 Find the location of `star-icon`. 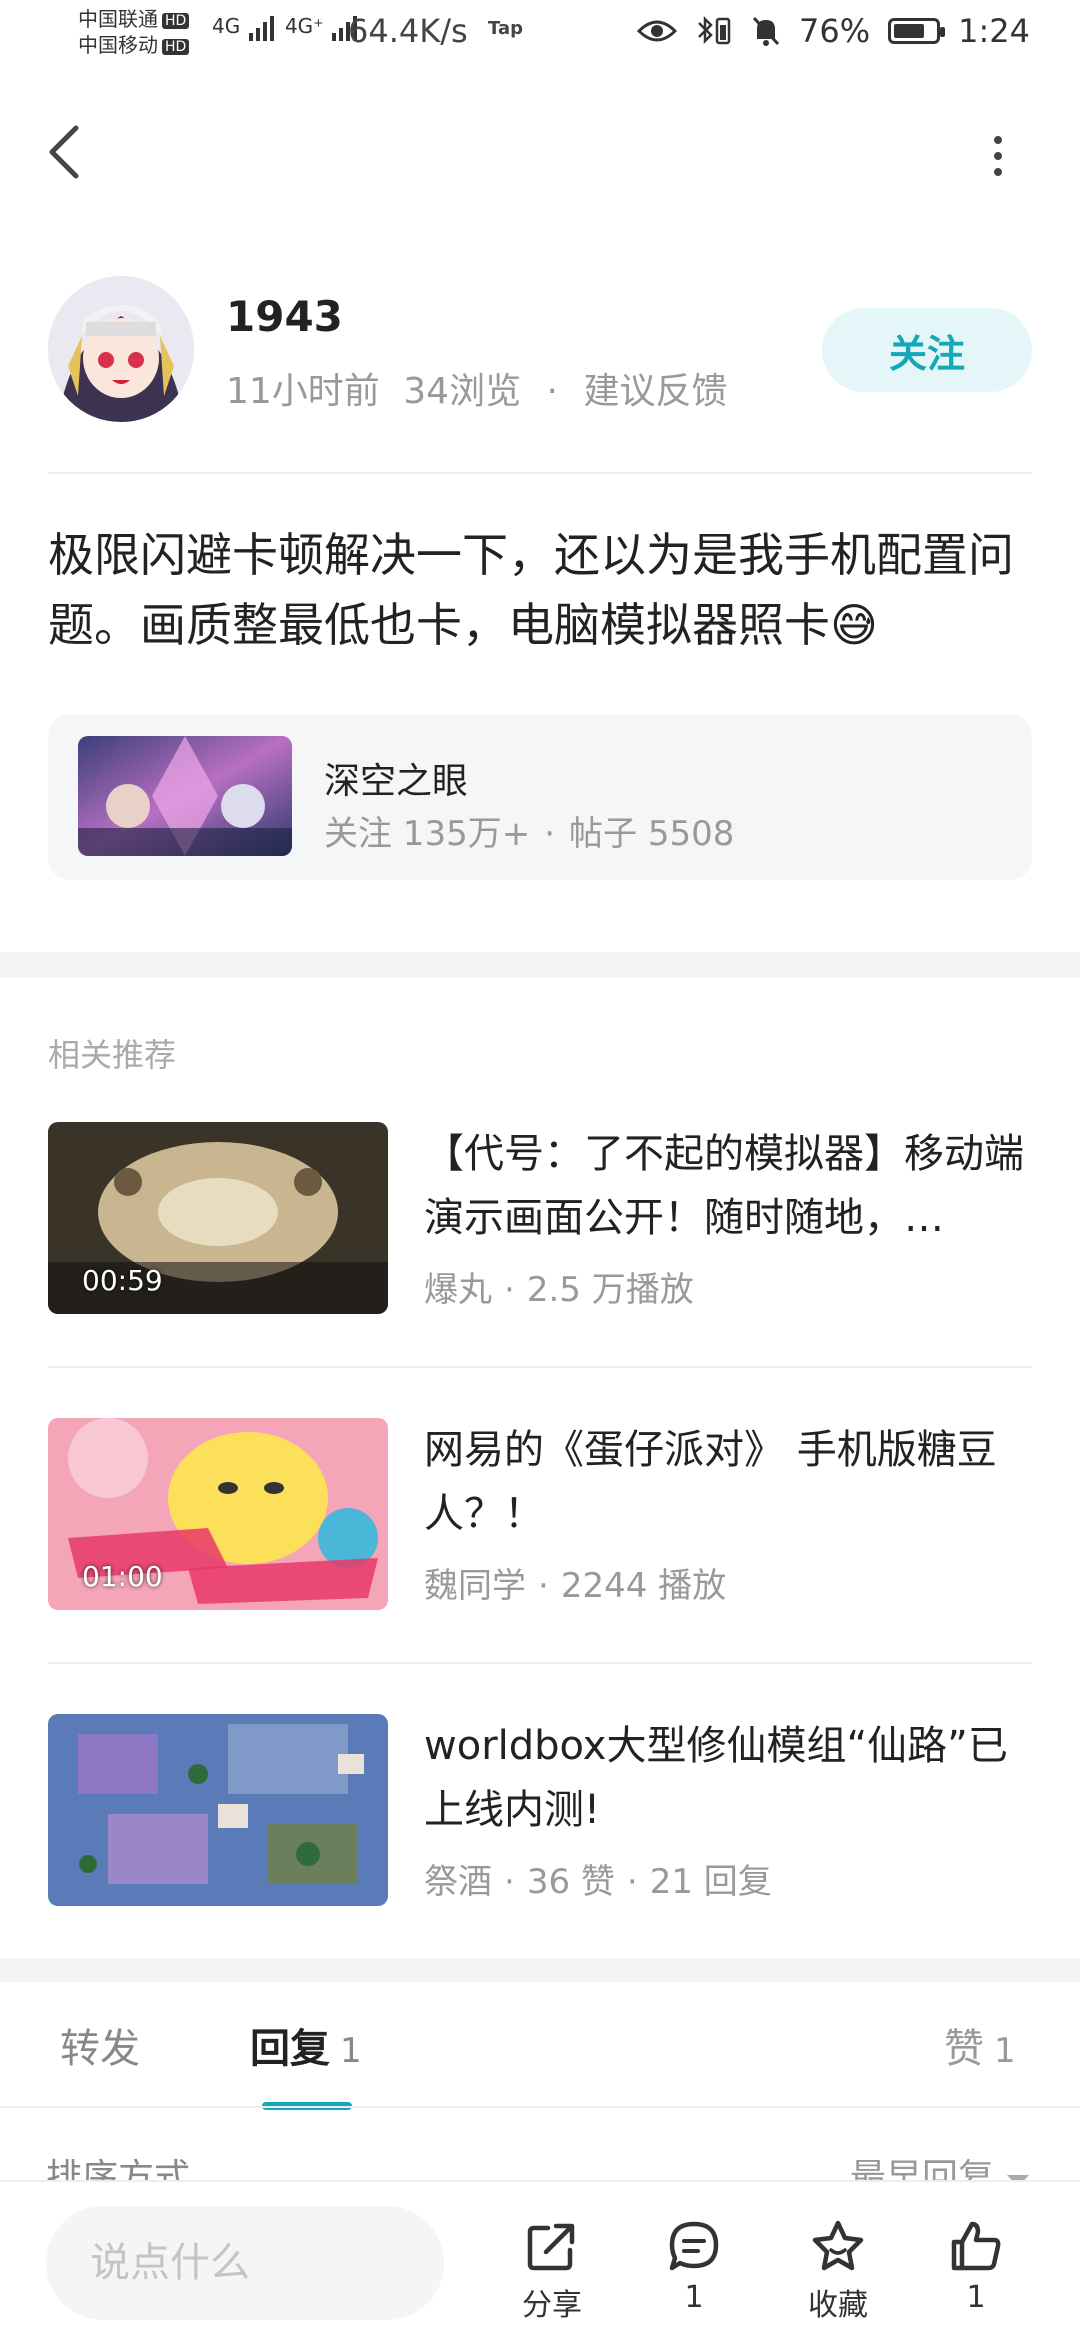

star-icon is located at coordinates (838, 2245).